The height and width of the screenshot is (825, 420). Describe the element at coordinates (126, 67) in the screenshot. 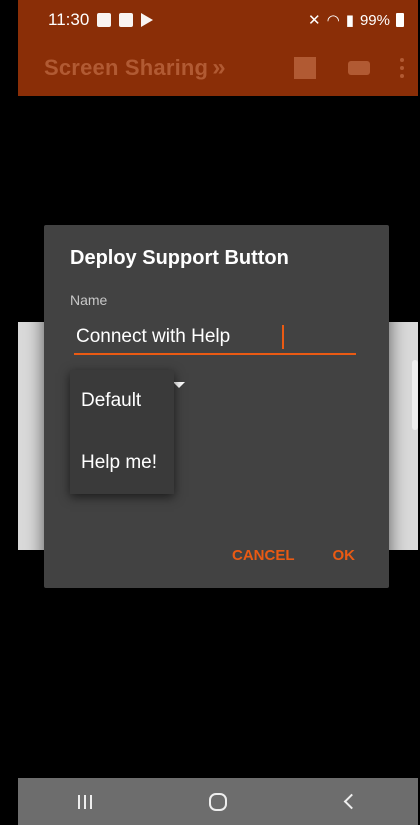

I see `toolbar-title-text: Screen Sharing` at that location.